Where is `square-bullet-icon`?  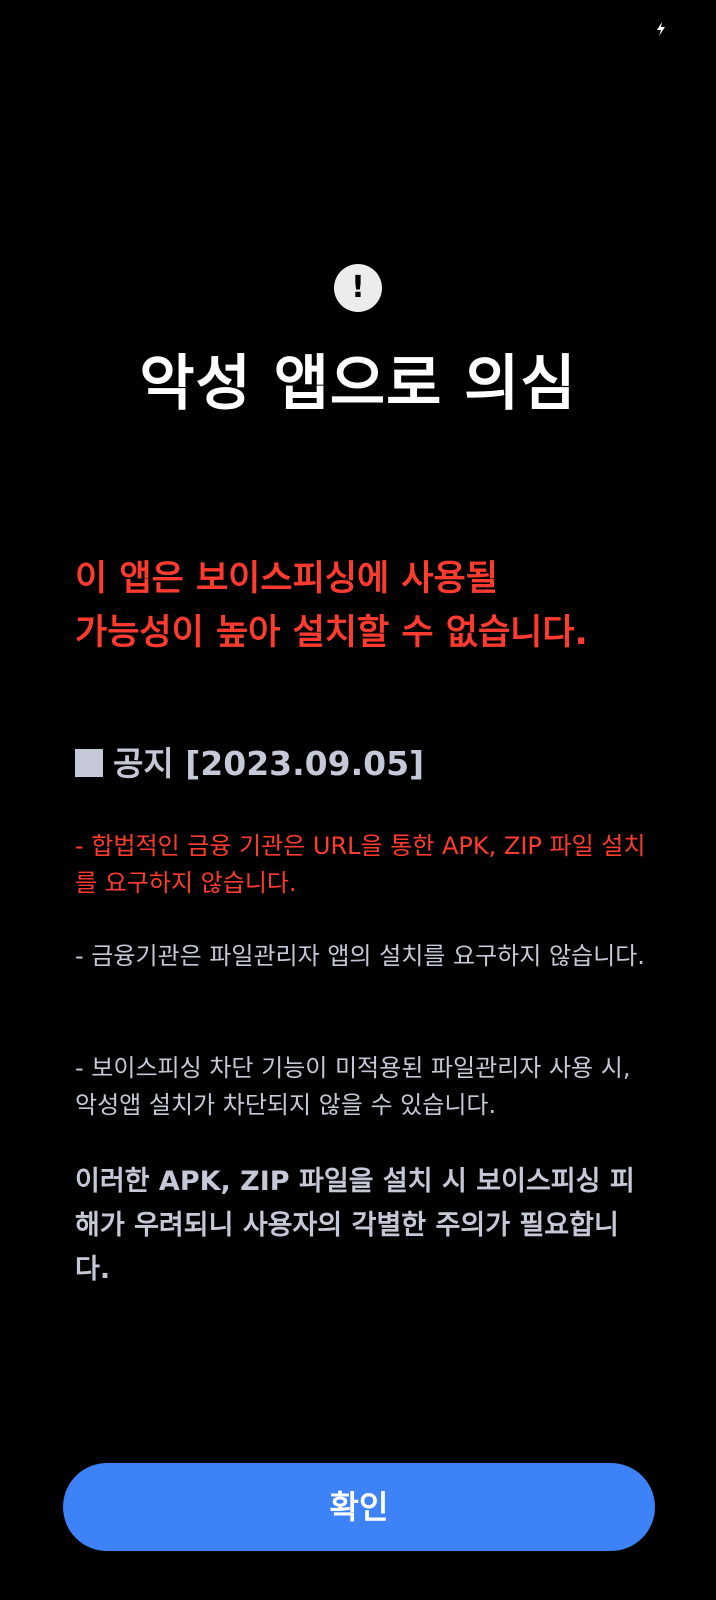 square-bullet-icon is located at coordinates (89, 763).